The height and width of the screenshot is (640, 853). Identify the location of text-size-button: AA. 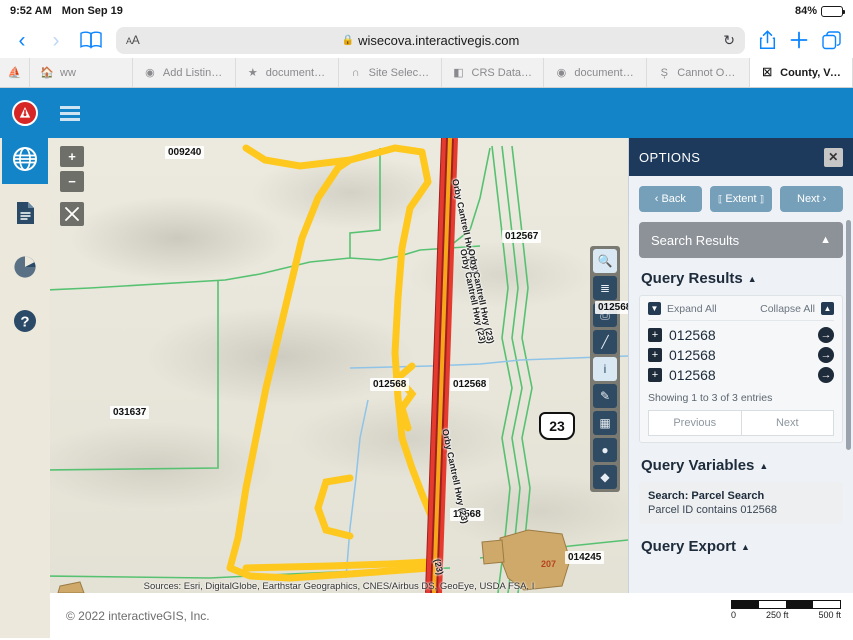
(133, 40).